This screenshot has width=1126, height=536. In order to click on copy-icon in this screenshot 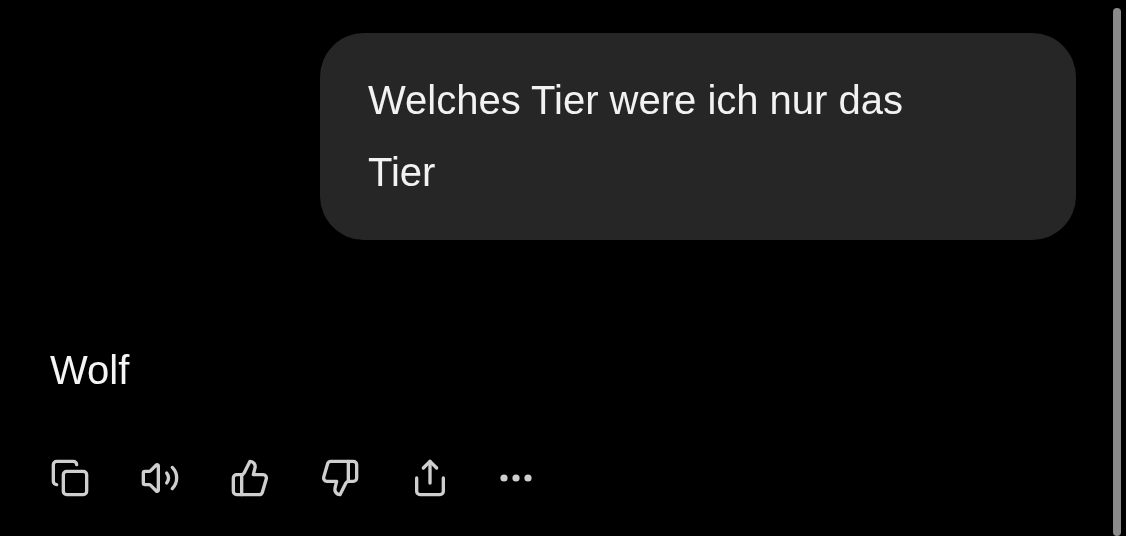, I will do `click(70, 478)`.